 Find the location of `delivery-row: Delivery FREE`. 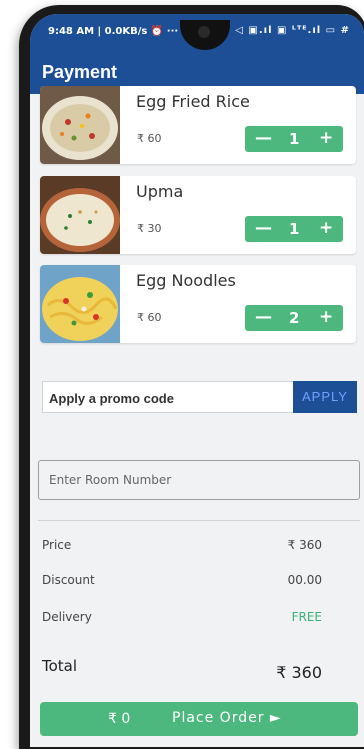

delivery-row: Delivery FREE is located at coordinates (182, 617).